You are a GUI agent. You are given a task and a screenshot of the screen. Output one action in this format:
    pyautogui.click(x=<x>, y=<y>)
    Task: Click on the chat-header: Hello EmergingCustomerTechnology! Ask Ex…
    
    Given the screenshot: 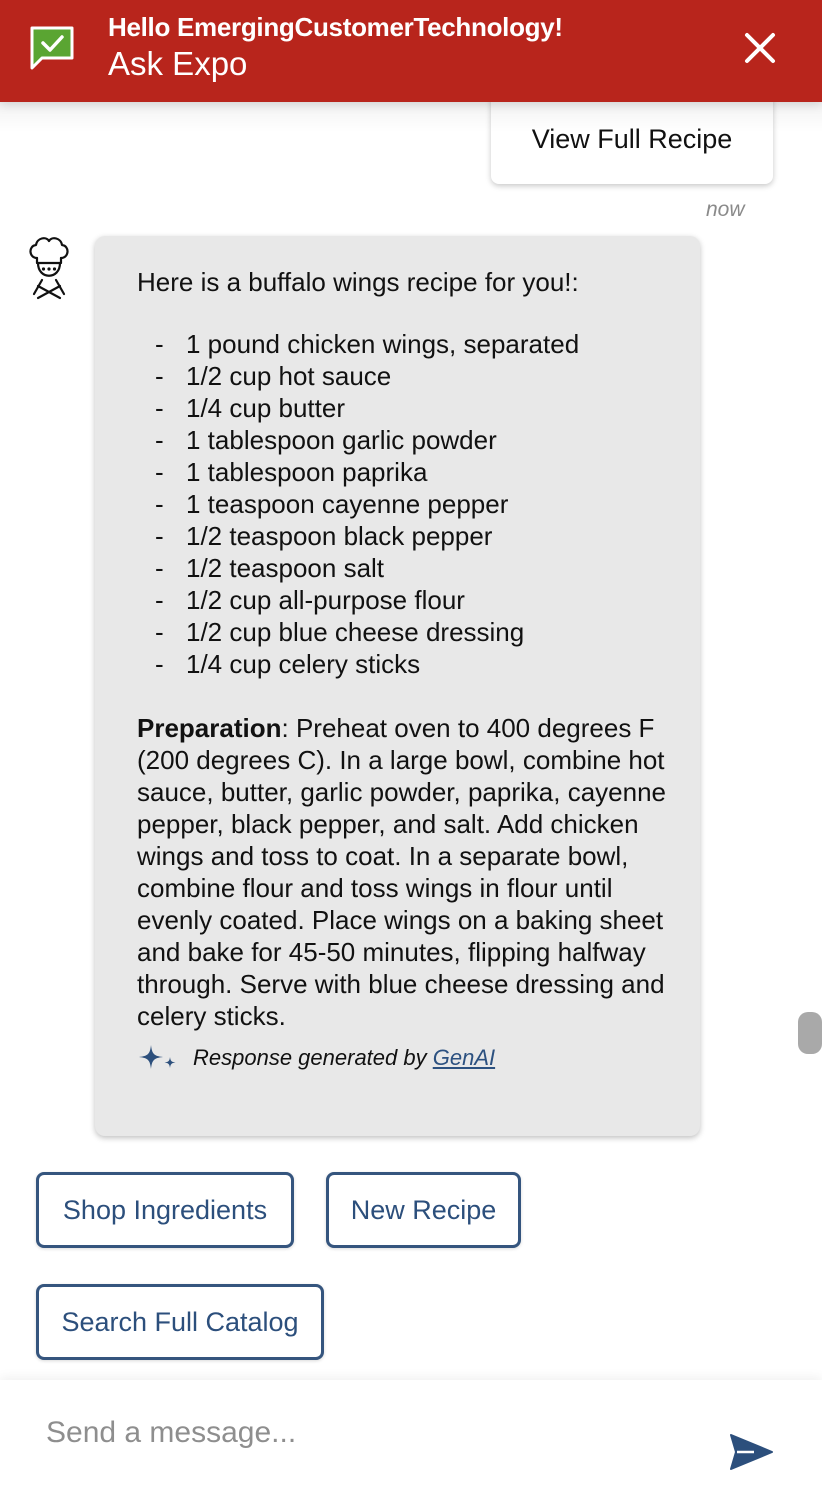 What is the action you would take?
    pyautogui.click(x=411, y=51)
    